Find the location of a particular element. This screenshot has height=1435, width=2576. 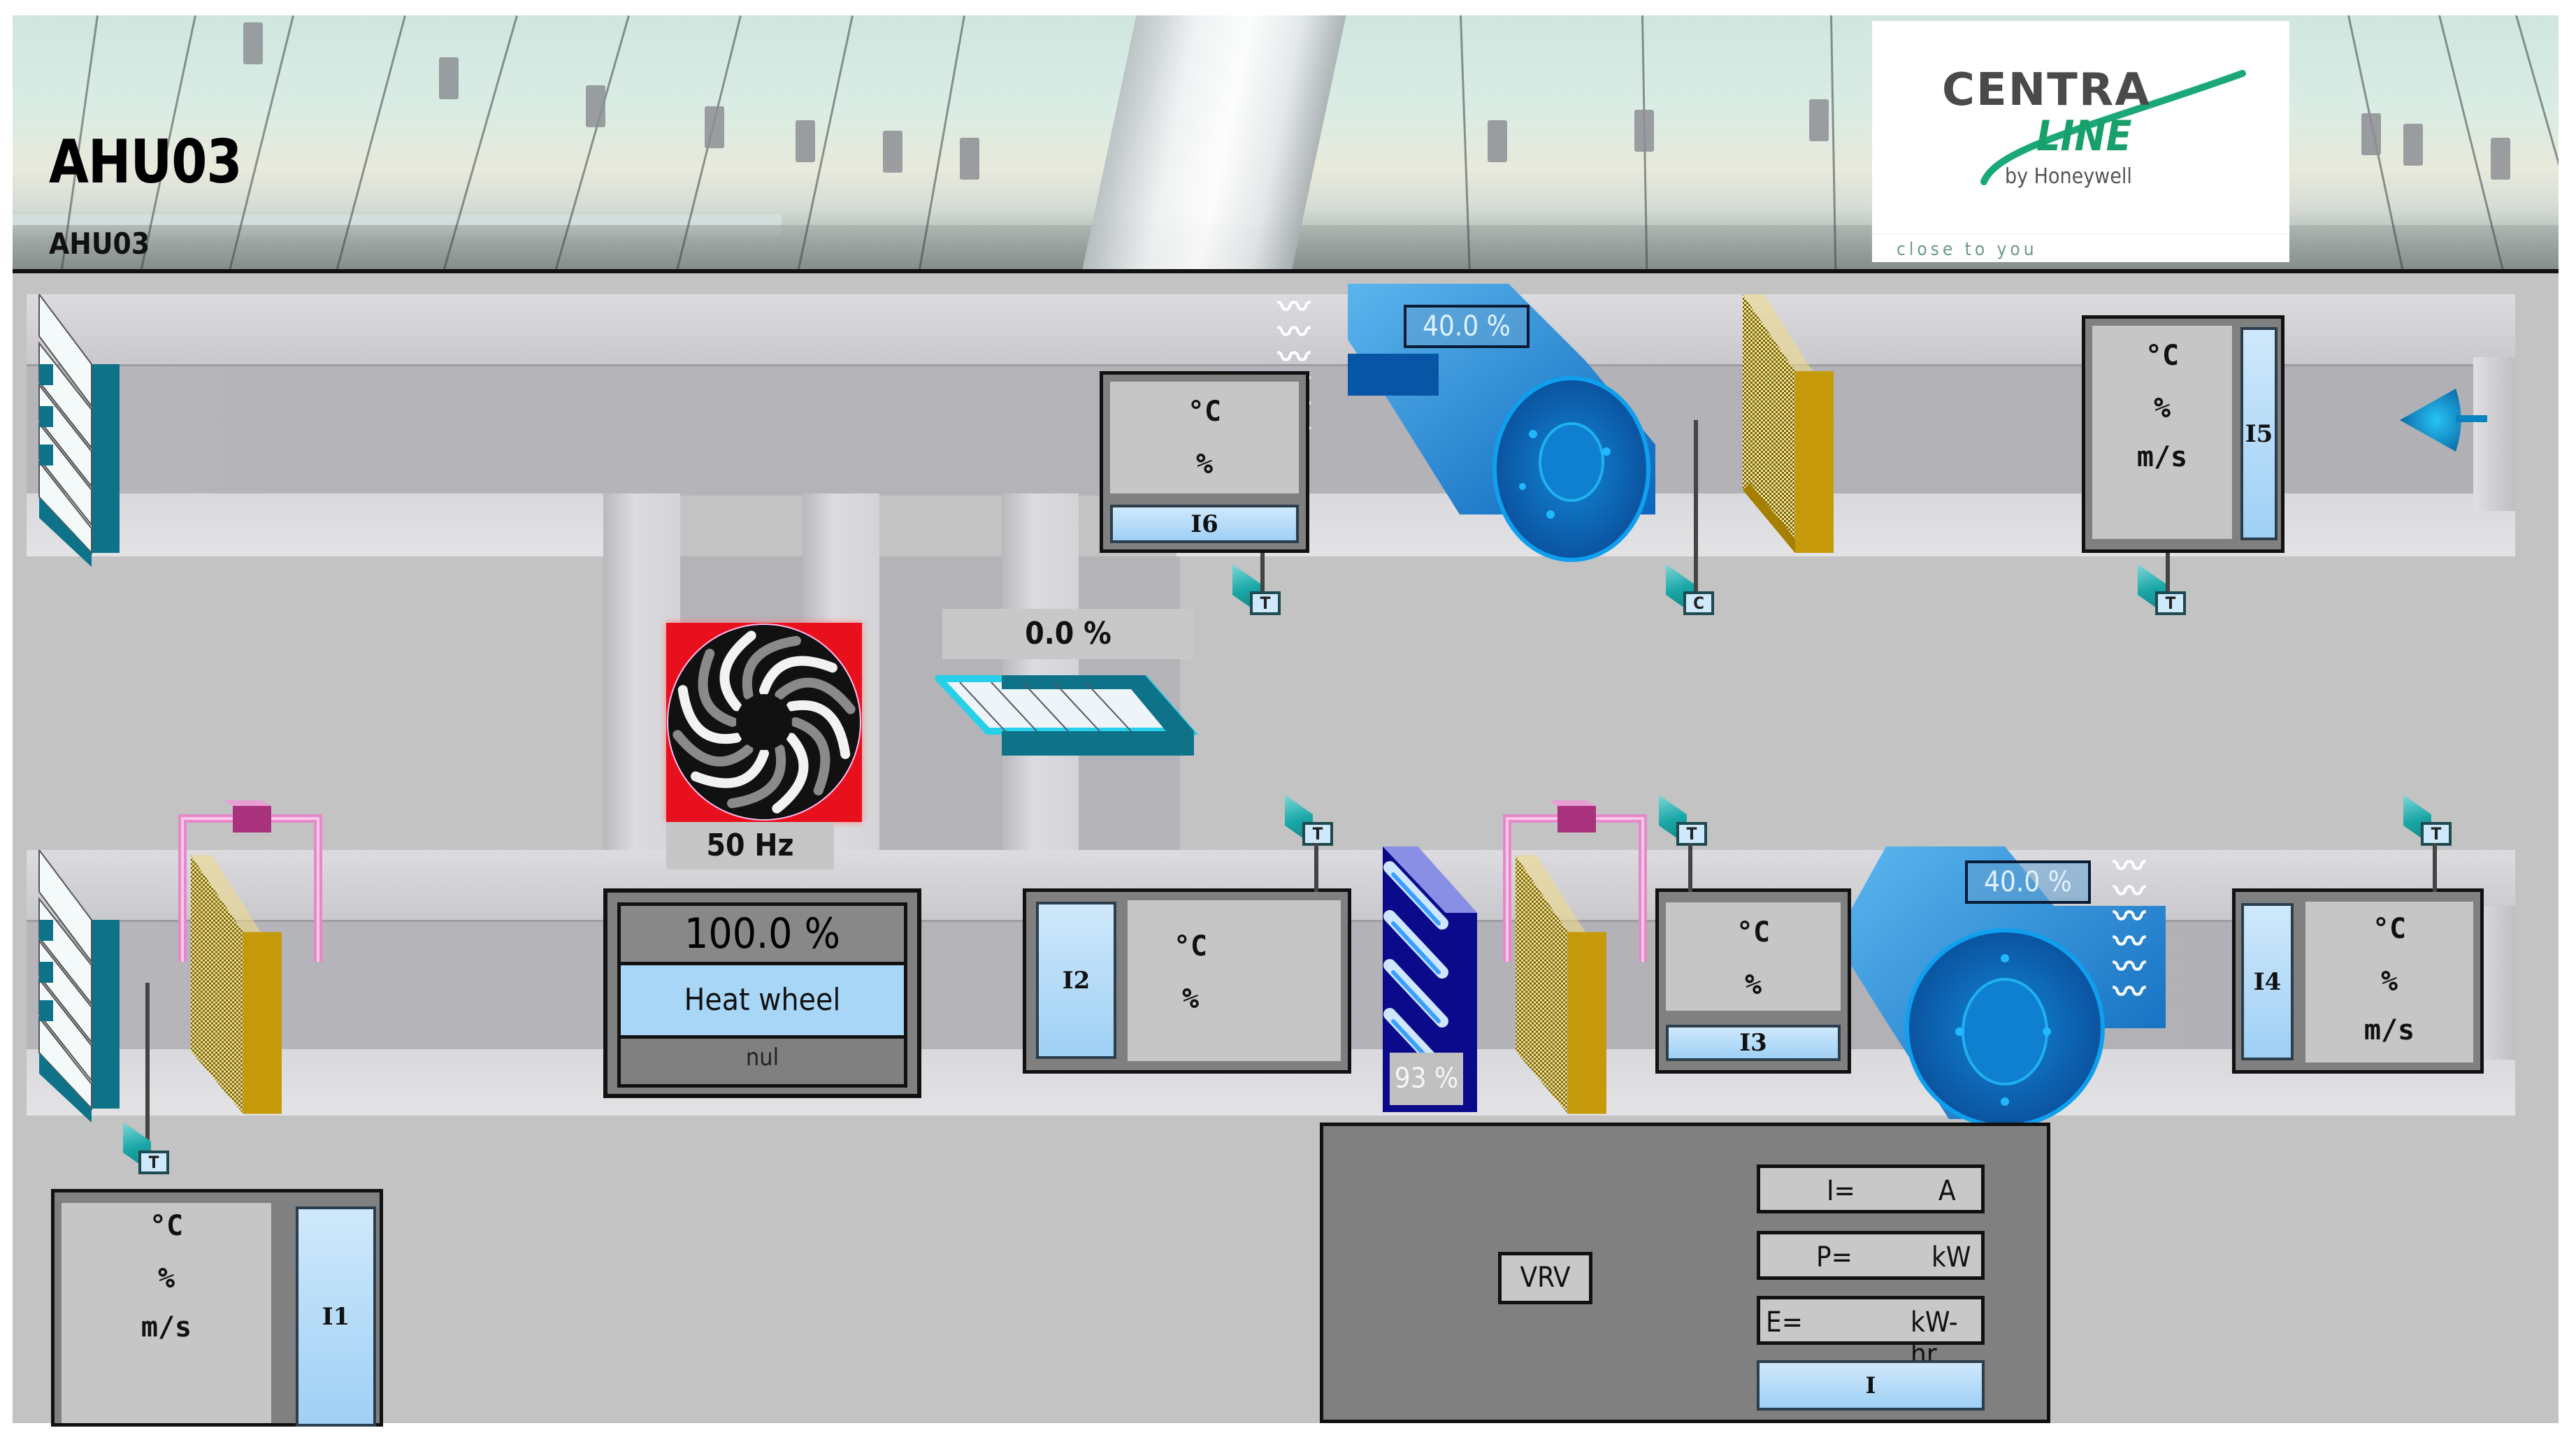

heat-wheel-panel: 100.0 % Heat wheel nul is located at coordinates (762, 993).